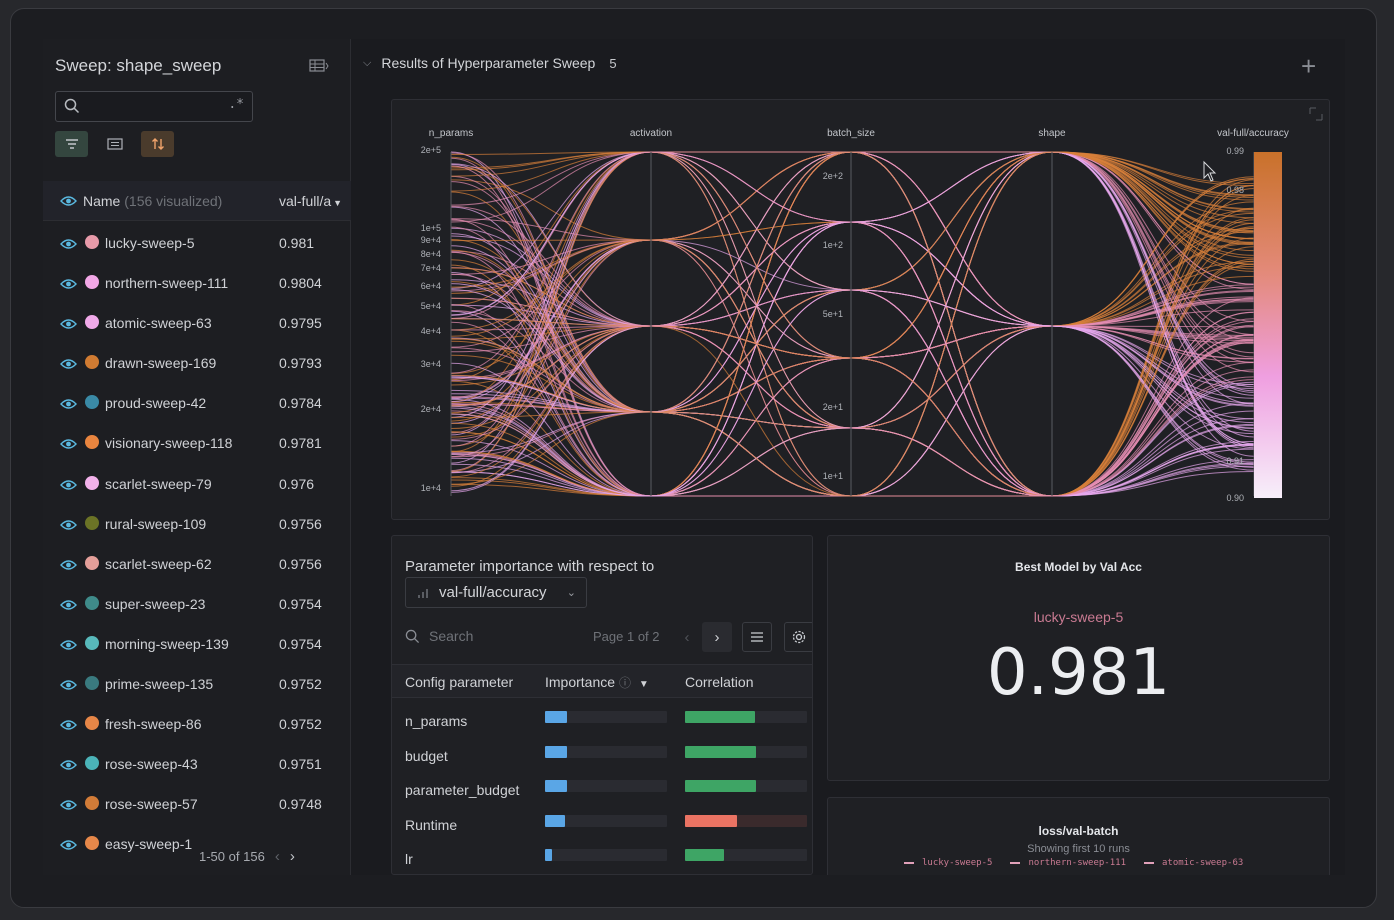 The height and width of the screenshot is (920, 1394). I want to click on run-row: northern-sweep-111 0.9804, so click(197, 283).